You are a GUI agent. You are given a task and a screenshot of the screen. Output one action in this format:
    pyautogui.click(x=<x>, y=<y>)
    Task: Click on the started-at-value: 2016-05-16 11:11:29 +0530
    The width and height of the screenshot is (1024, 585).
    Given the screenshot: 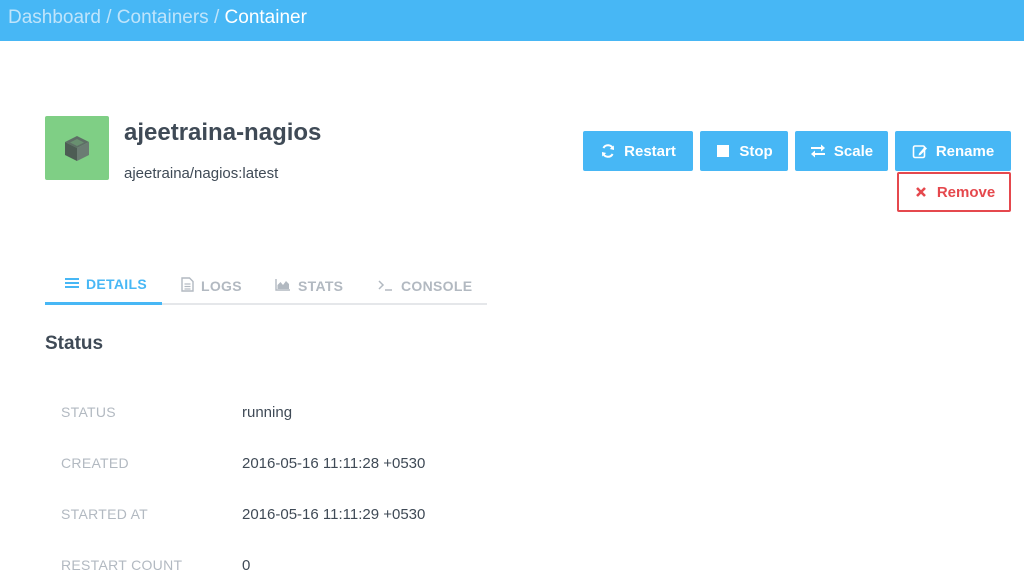 What is the action you would take?
    pyautogui.click(x=334, y=514)
    